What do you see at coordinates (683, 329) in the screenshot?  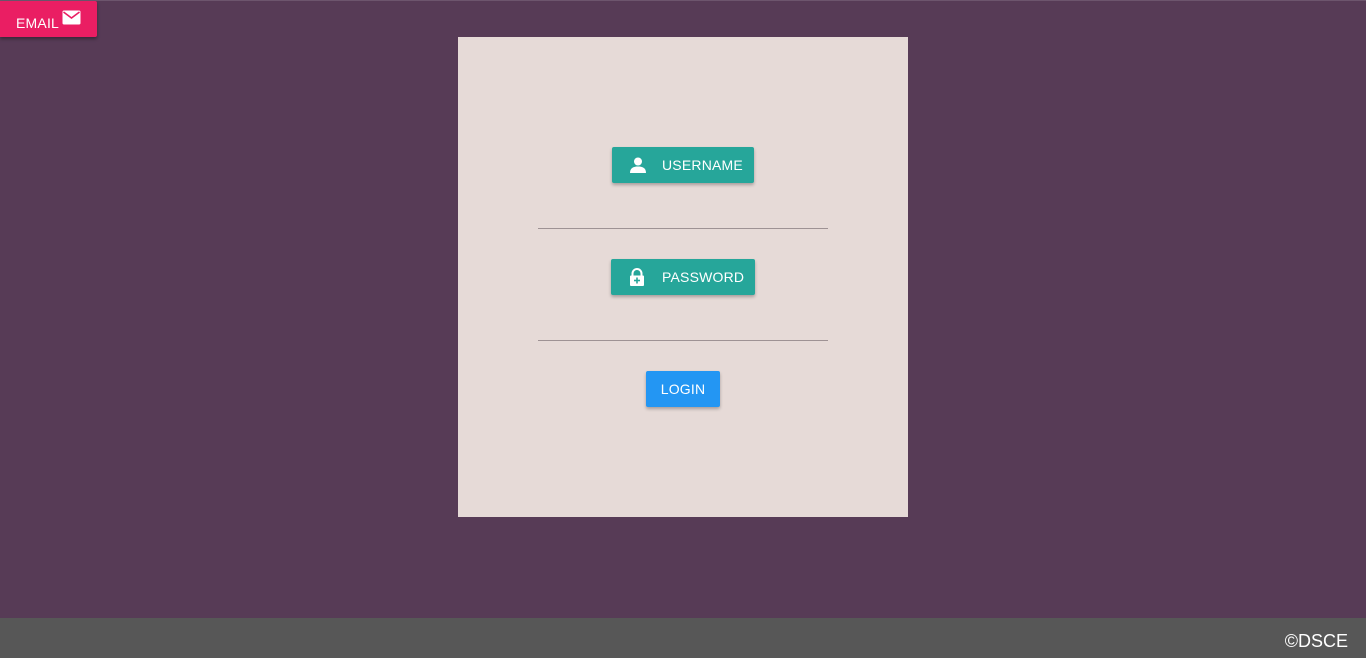 I see `password-input` at bounding box center [683, 329].